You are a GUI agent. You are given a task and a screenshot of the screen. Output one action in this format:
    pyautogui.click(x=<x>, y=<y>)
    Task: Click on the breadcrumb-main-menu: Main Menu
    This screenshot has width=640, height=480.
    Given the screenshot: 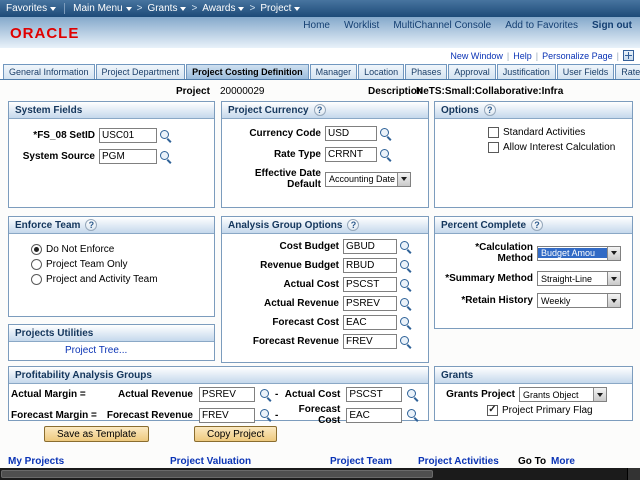 What is the action you would take?
    pyautogui.click(x=102, y=8)
    